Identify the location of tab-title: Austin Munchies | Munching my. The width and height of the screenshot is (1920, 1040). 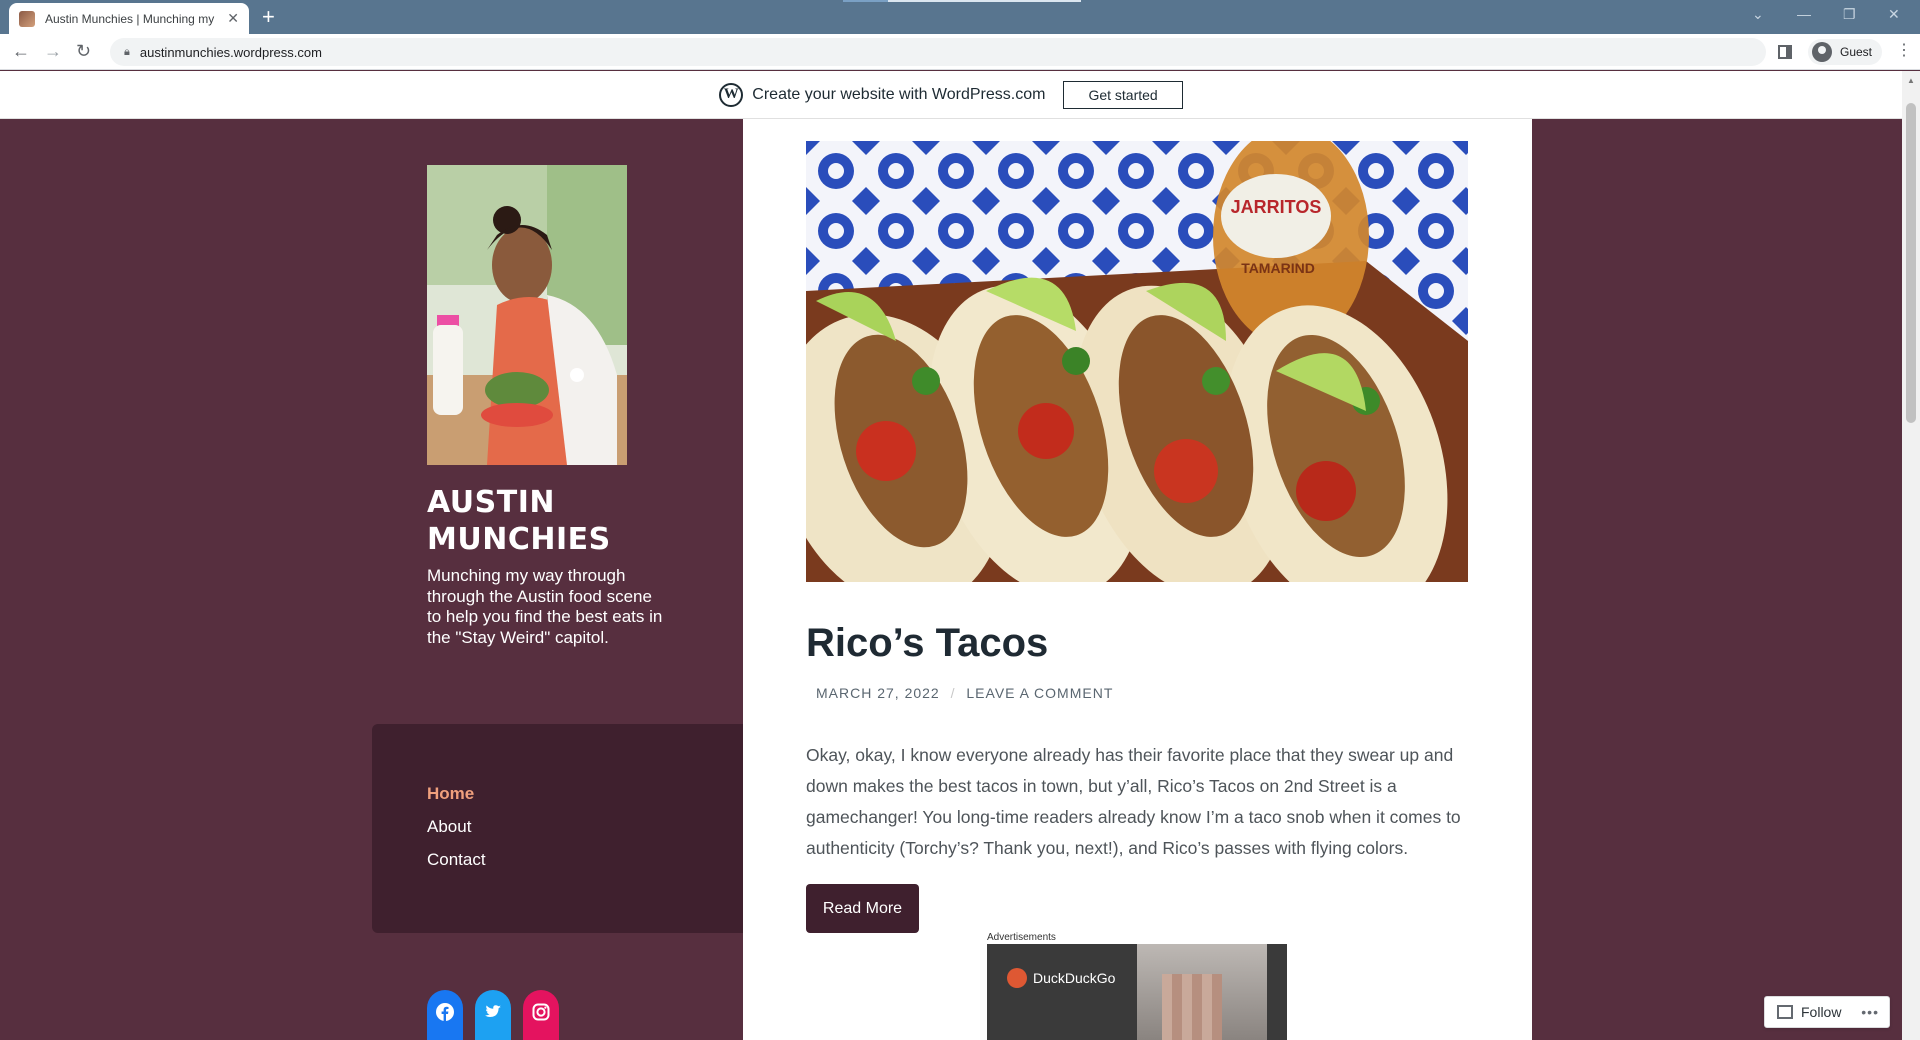
(130, 18).